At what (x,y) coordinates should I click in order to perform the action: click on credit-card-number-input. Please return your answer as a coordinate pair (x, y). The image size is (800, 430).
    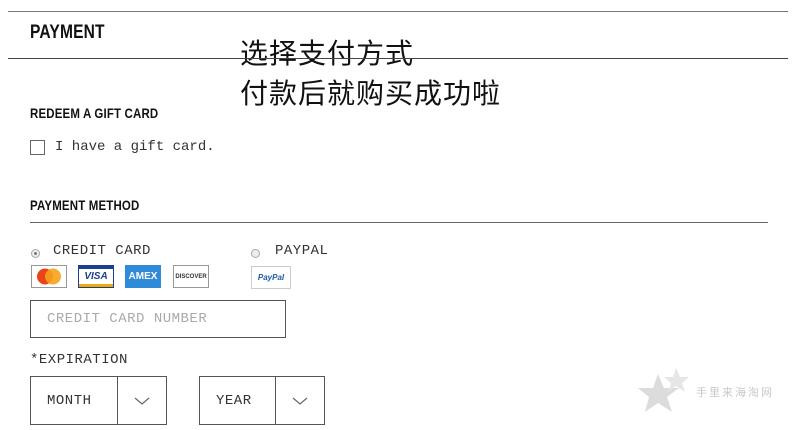
    Looking at the image, I should click on (158, 319).